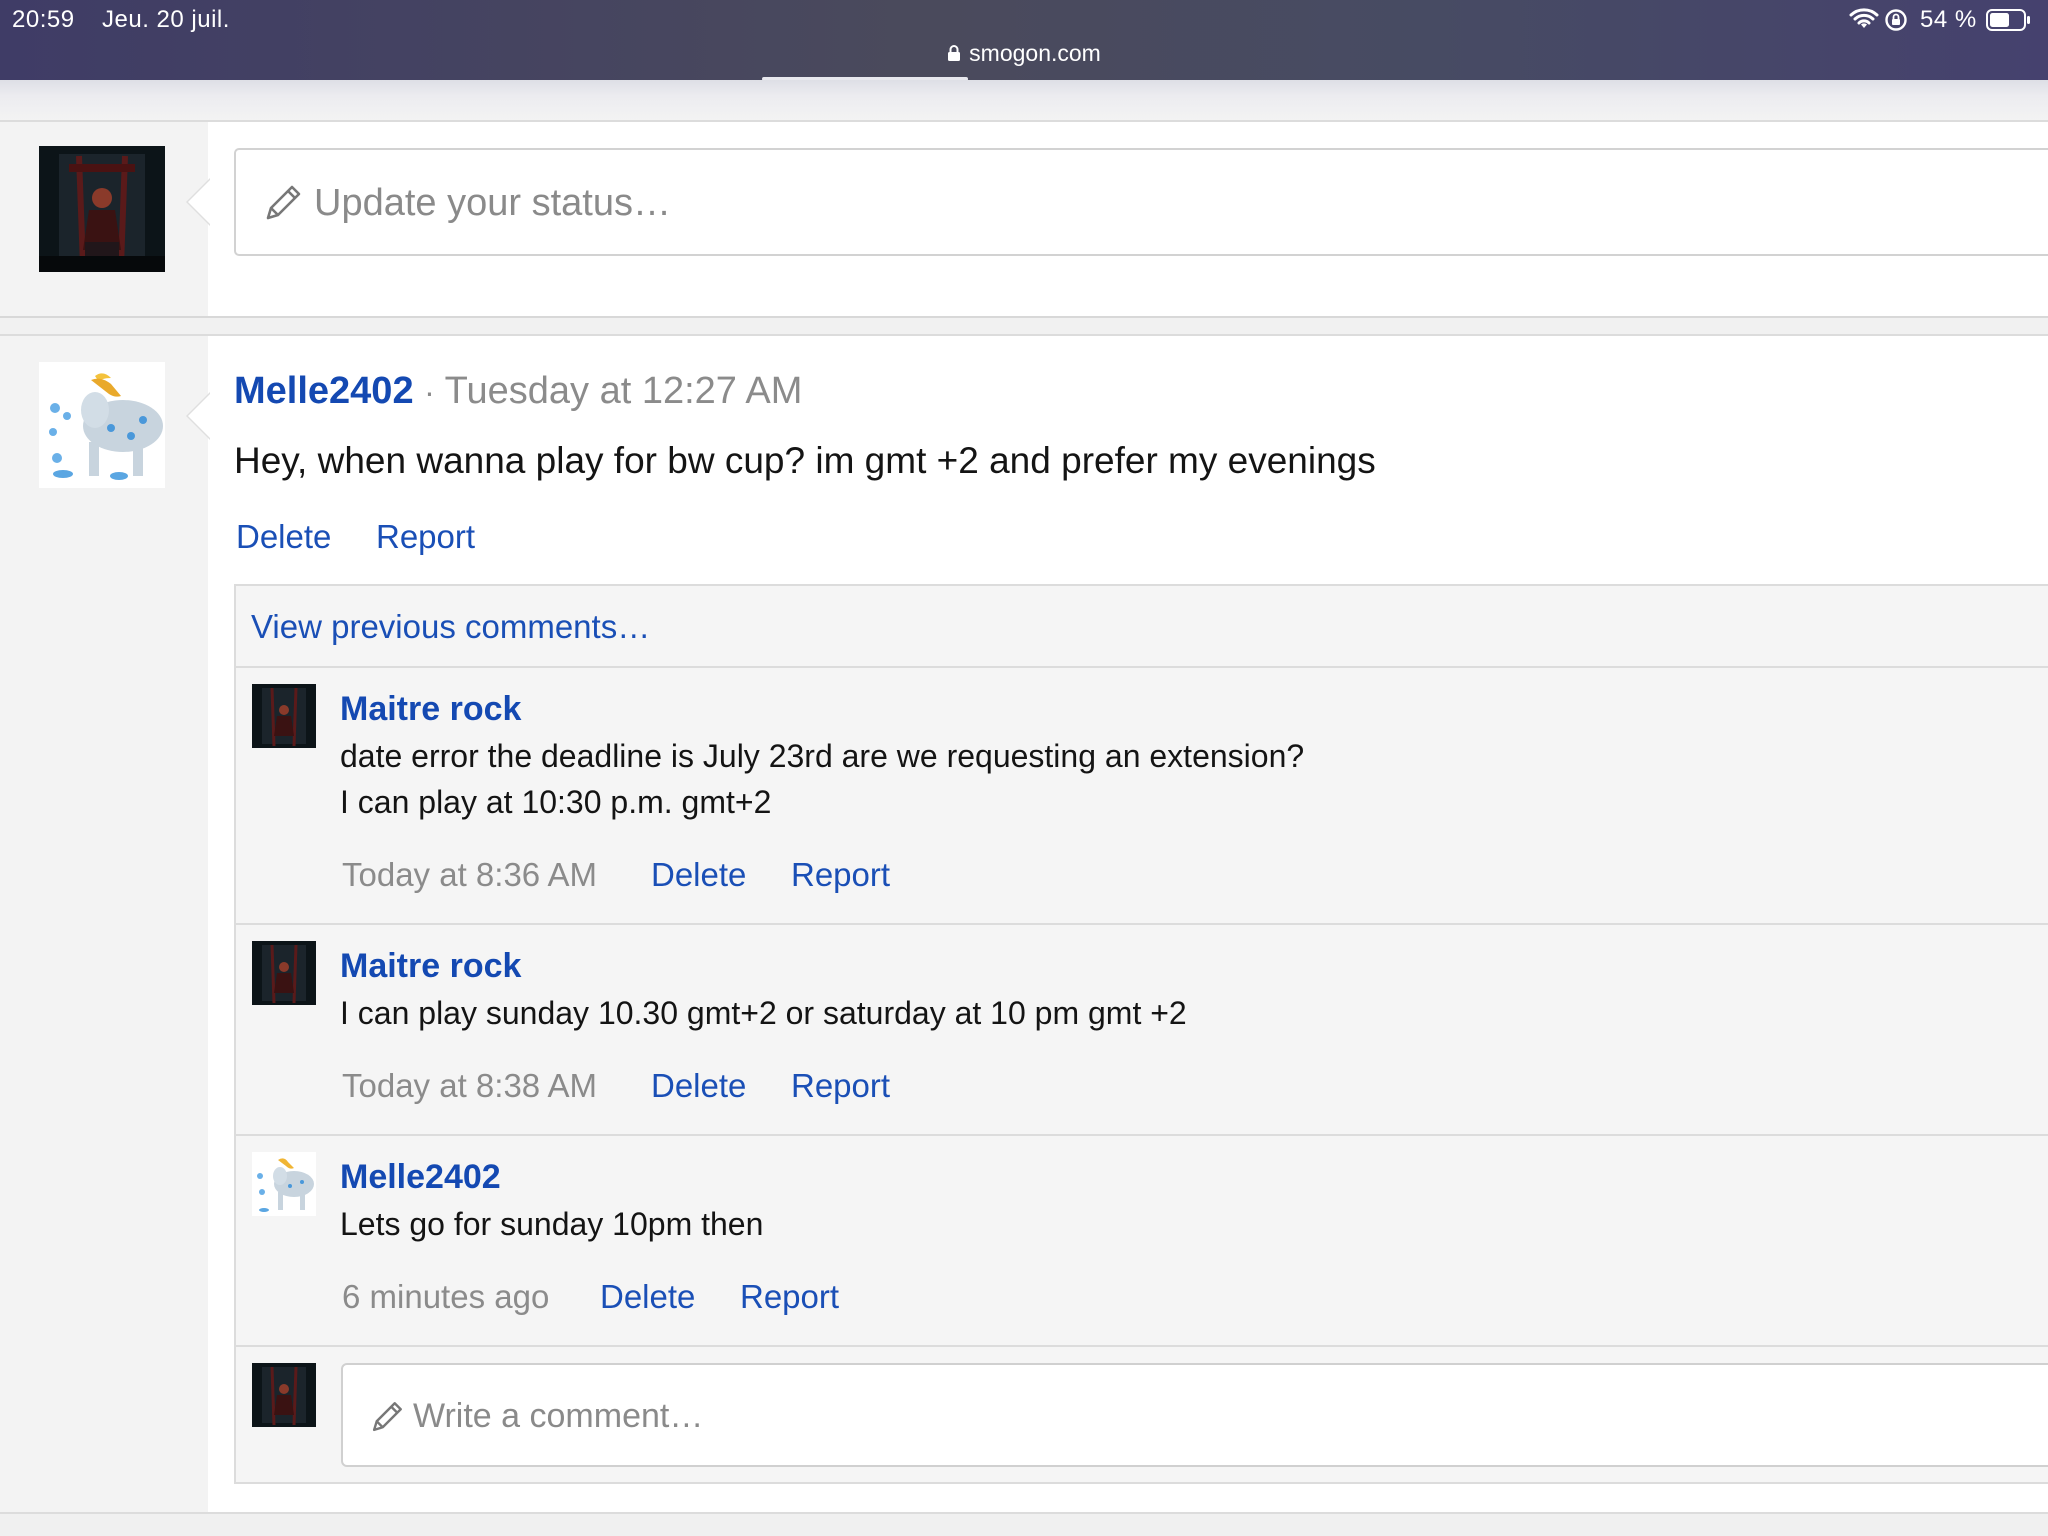 This screenshot has width=2048, height=1536. Describe the element at coordinates (1948, 19) in the screenshot. I see `battery-percent: 54 %` at that location.